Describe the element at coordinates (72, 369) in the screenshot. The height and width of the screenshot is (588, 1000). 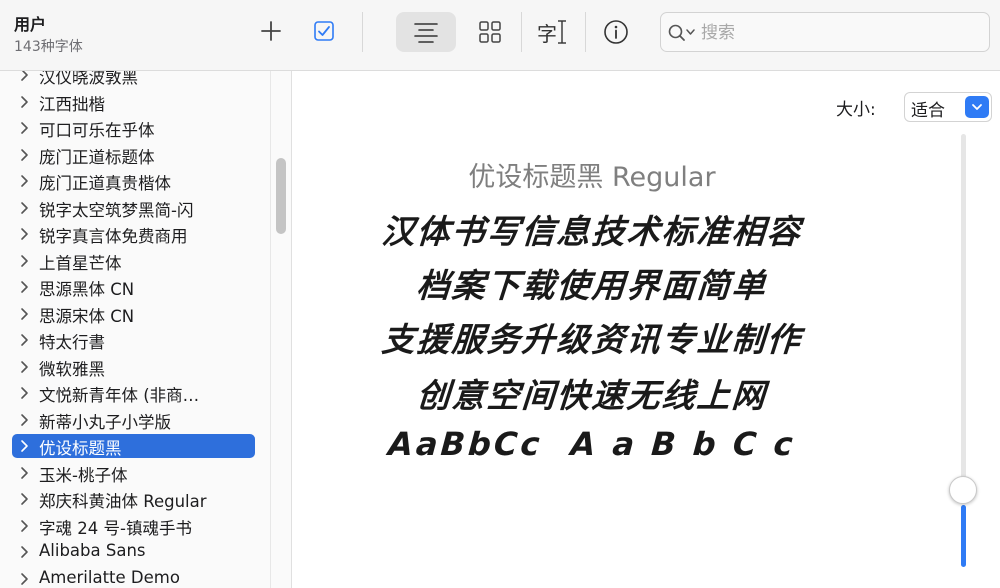
I see `font-list-item-label: 微软雅黑` at that location.